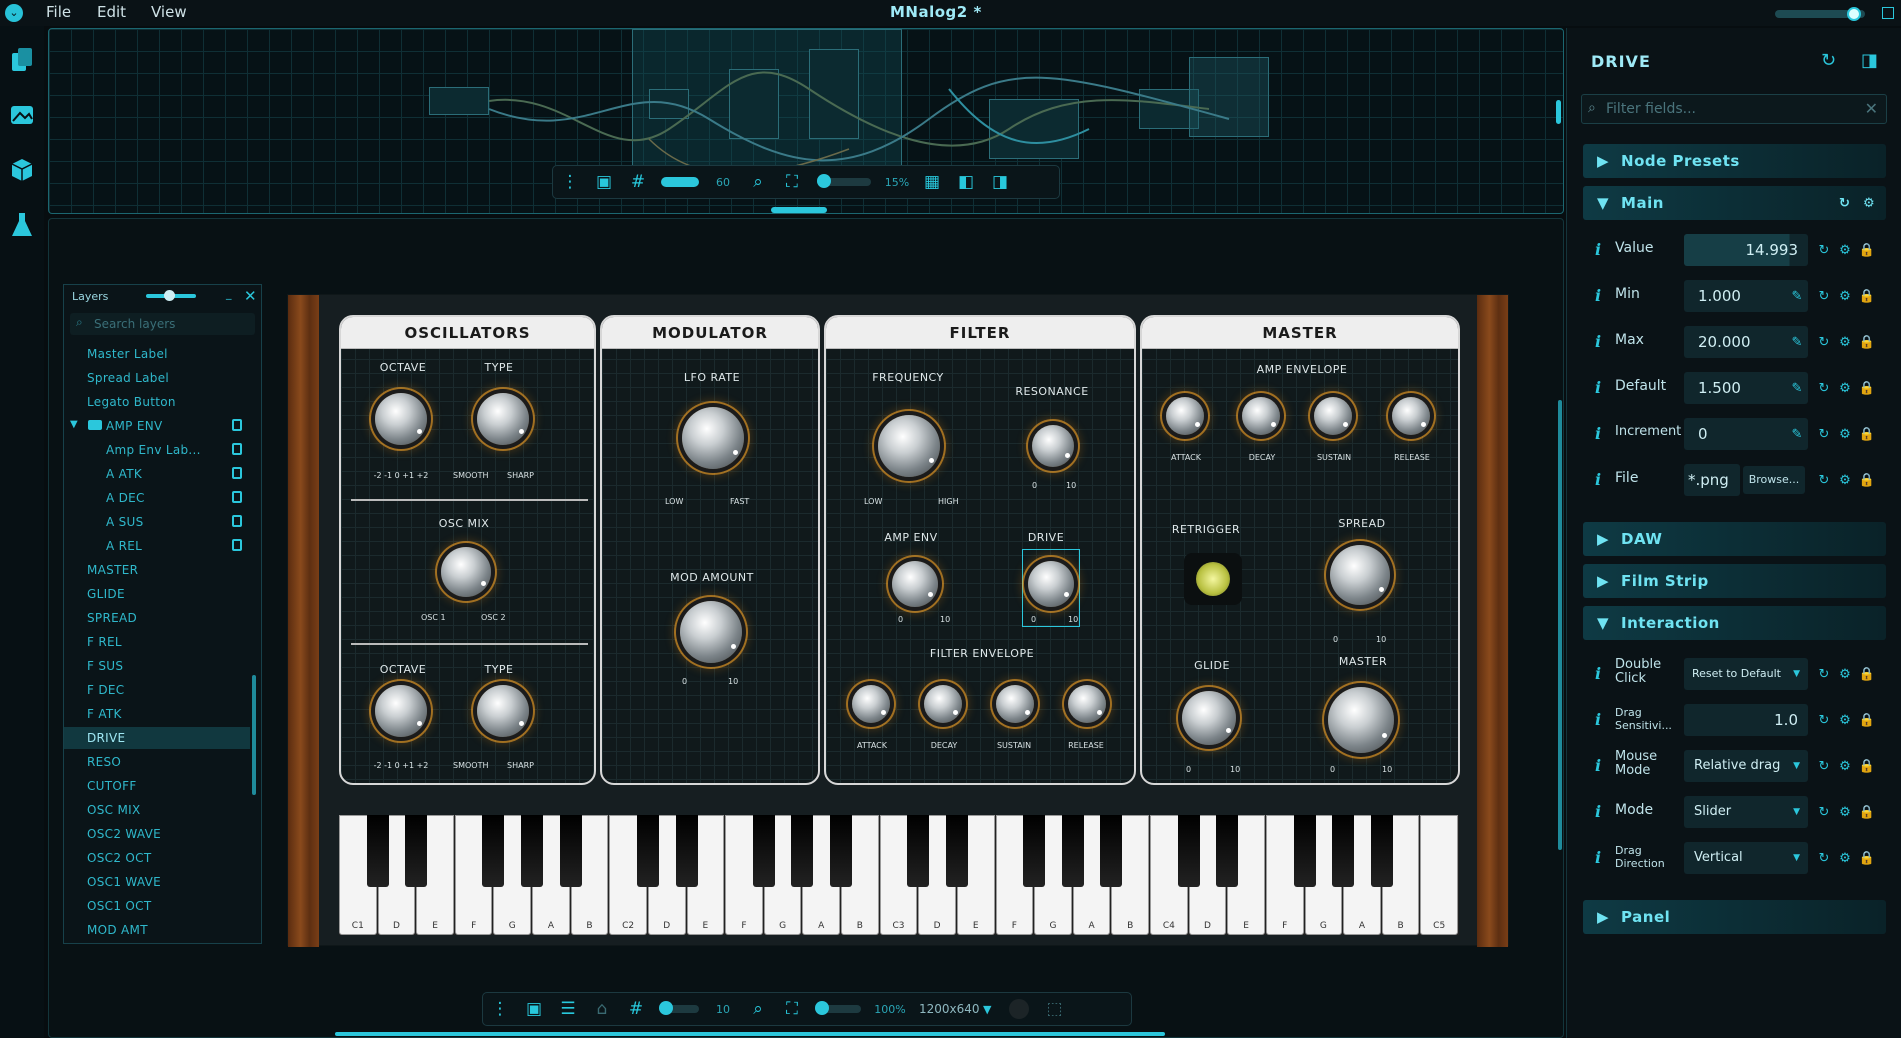  I want to click on image-icon: ▦, so click(932, 182).